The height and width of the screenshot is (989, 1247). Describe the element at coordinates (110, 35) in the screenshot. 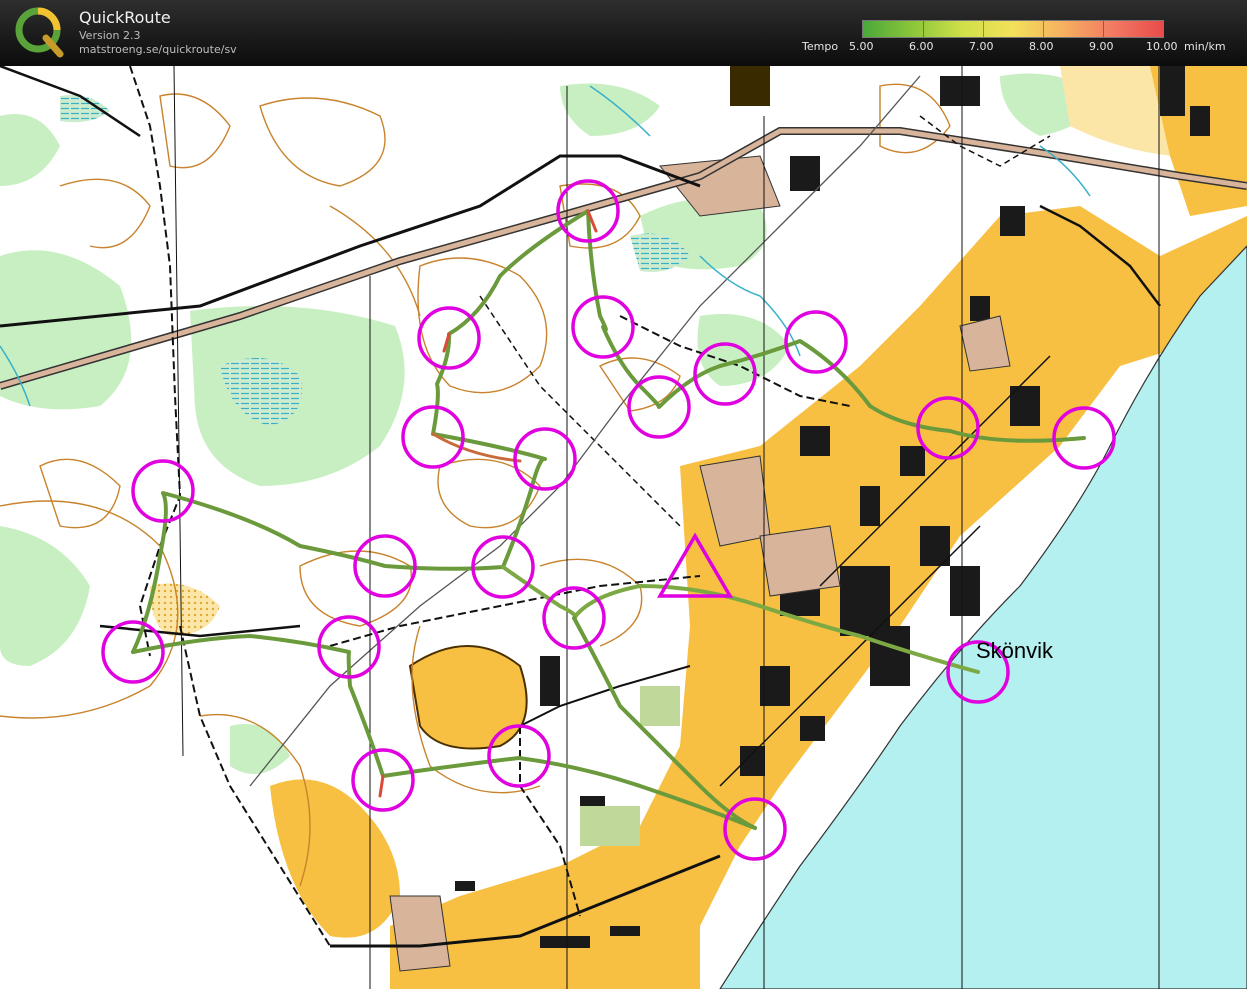

I see `app-version: Version 2.3` at that location.